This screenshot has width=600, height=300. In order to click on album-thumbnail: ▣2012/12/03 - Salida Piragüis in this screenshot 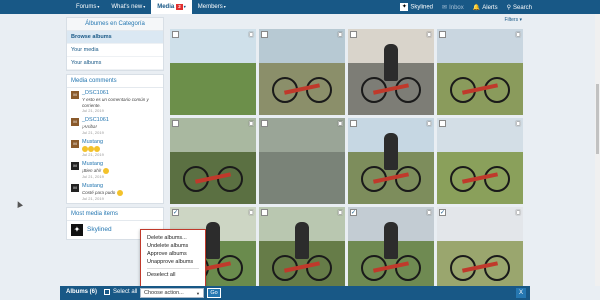, I will do `click(302, 250)`.